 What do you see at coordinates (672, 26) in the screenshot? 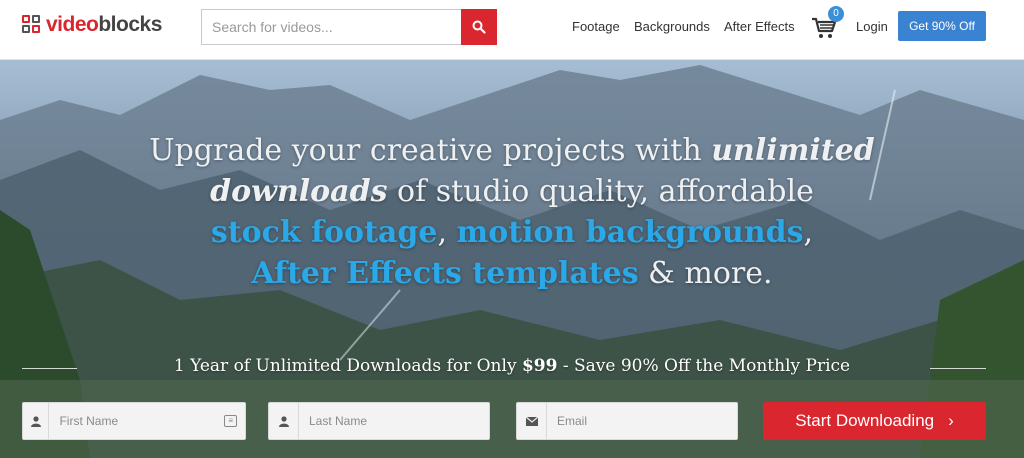
I see `nav-backgrounds: Backgrounds` at bounding box center [672, 26].